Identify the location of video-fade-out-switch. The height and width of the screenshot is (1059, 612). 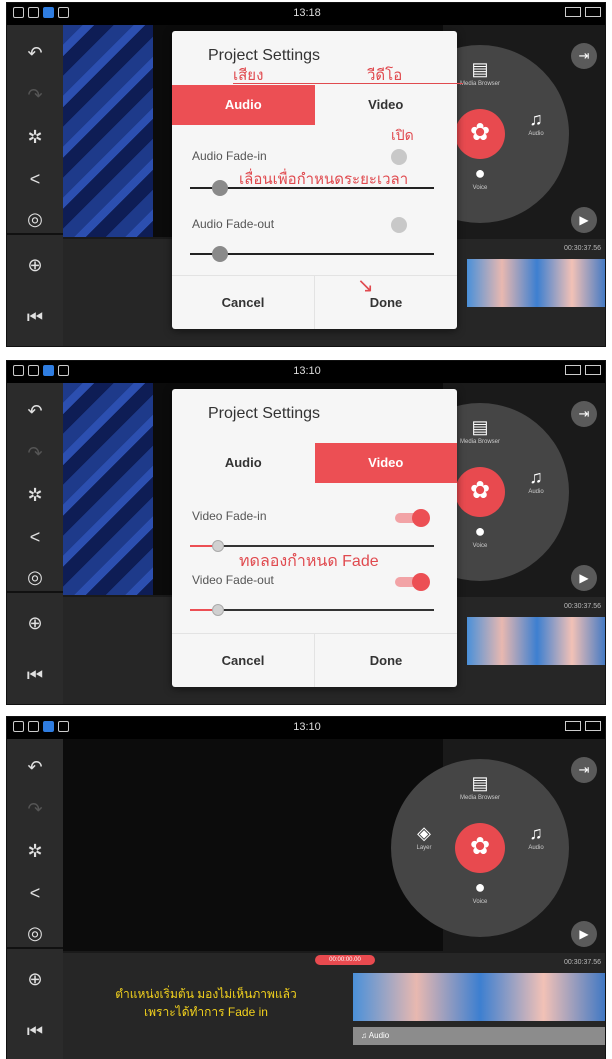
(412, 582).